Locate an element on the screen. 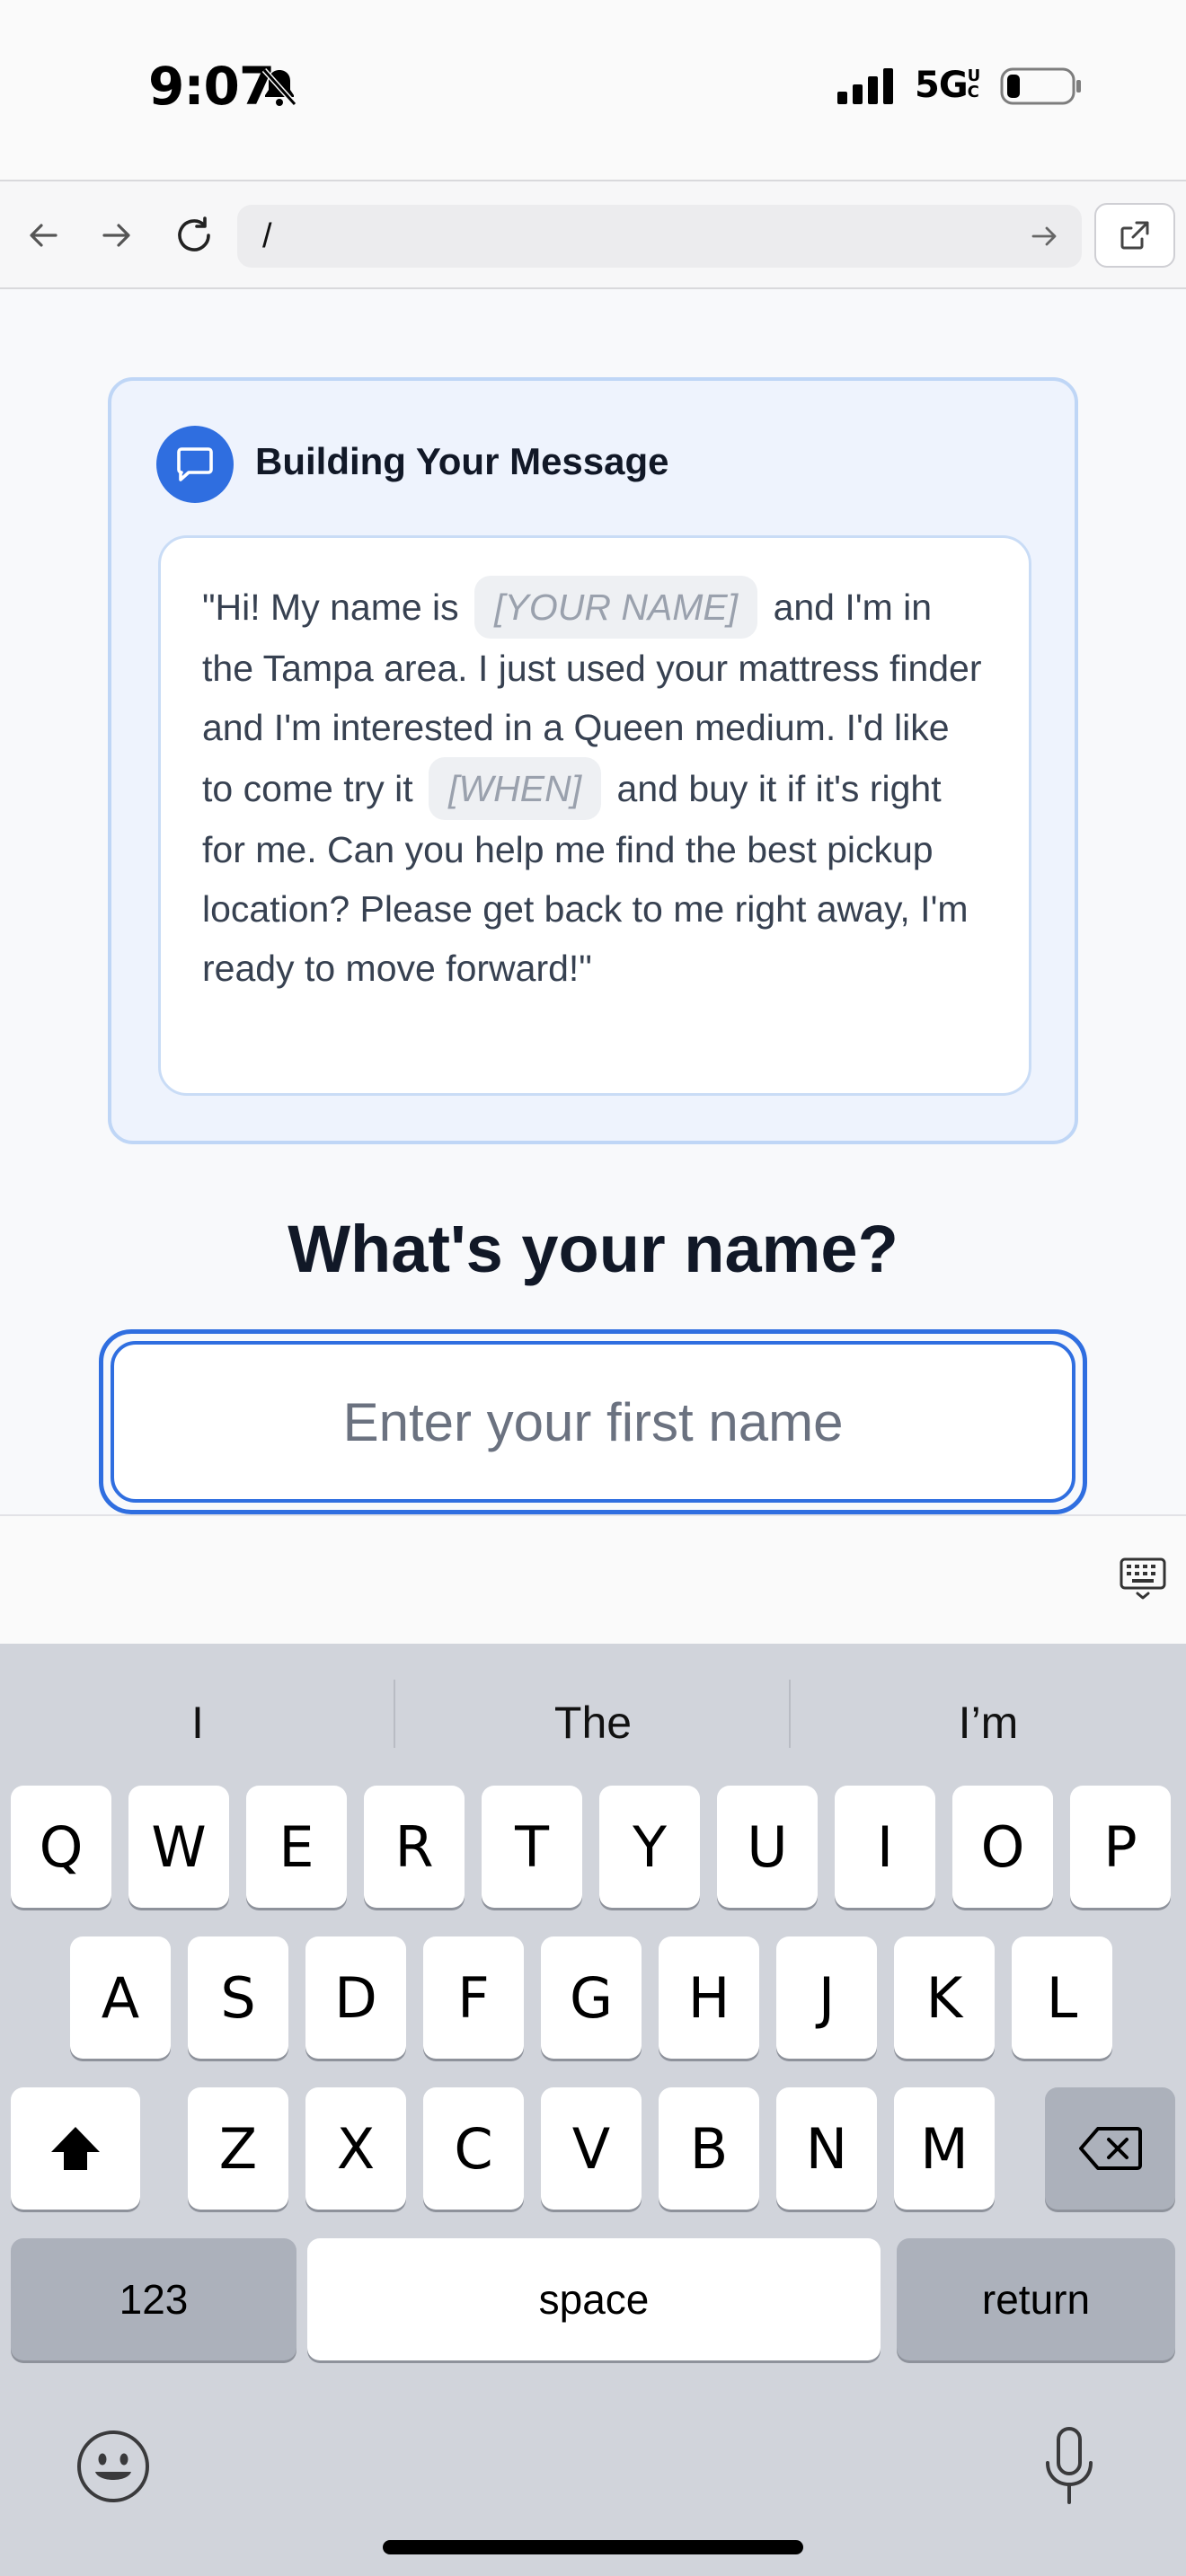 Image resolution: width=1186 pixels, height=2576 pixels. key-y: Y is located at coordinates (649, 1847).